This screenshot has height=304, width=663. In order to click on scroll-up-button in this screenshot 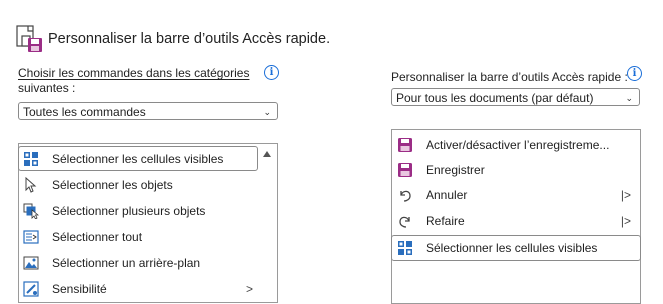, I will do `click(267, 155)`.